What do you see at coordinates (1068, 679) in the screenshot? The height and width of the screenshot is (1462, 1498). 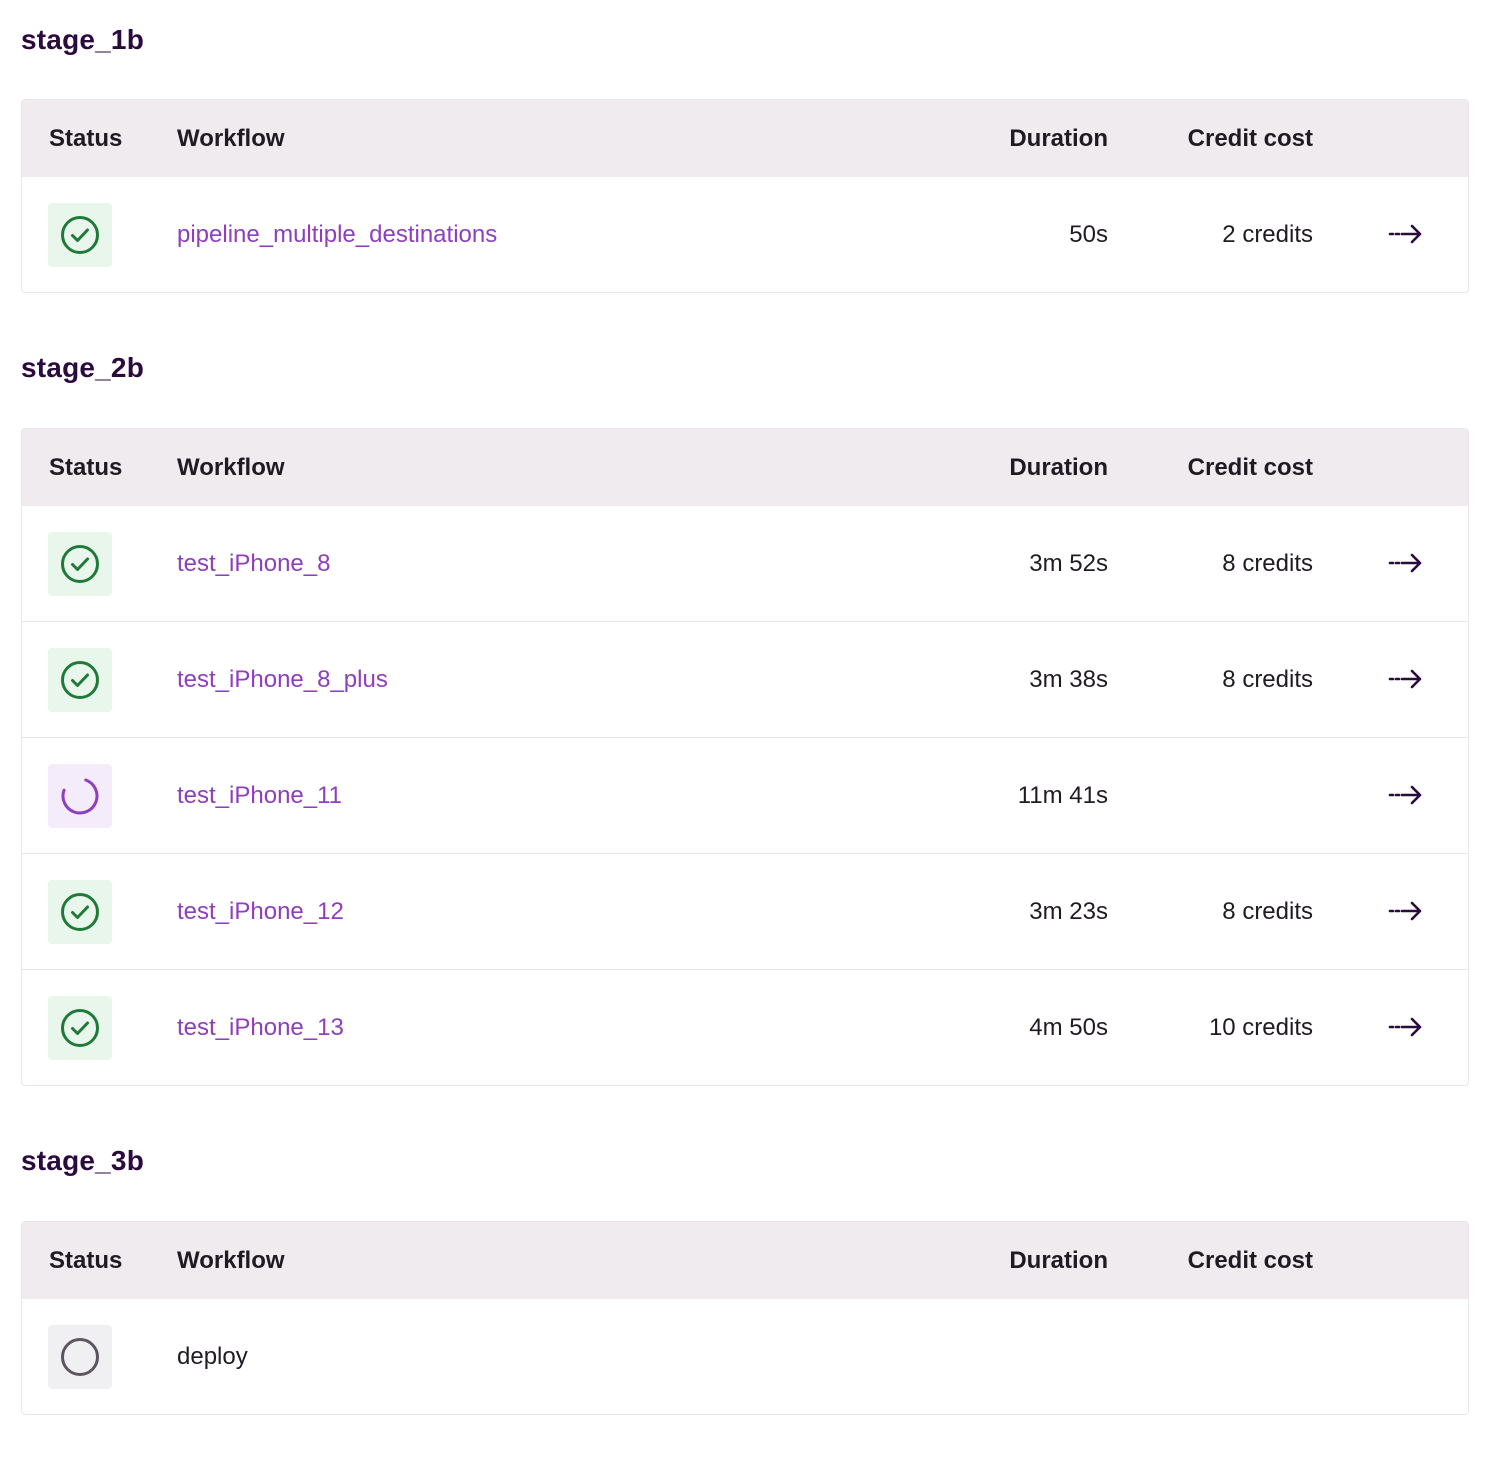 I see `duration-value: 3m 38s` at bounding box center [1068, 679].